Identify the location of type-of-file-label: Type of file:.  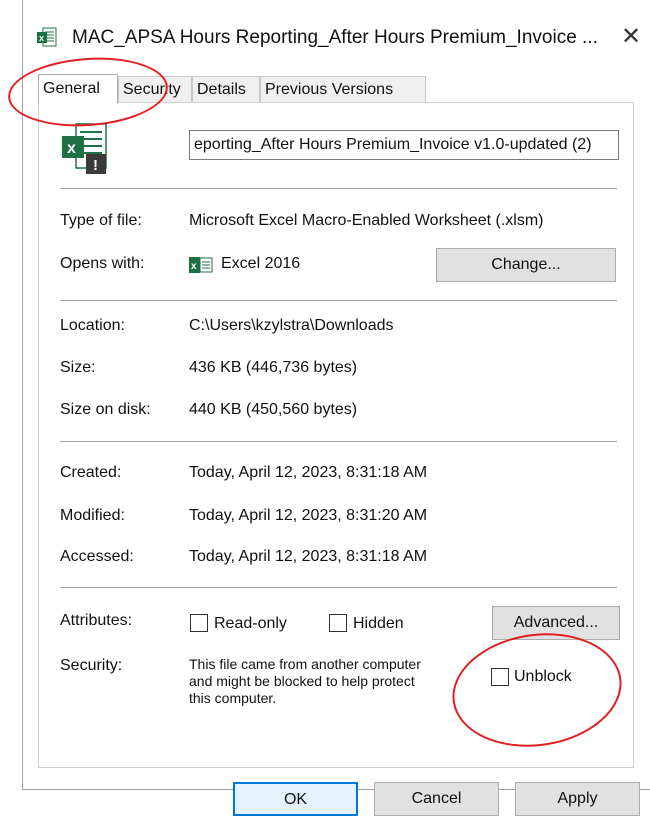
(101, 220).